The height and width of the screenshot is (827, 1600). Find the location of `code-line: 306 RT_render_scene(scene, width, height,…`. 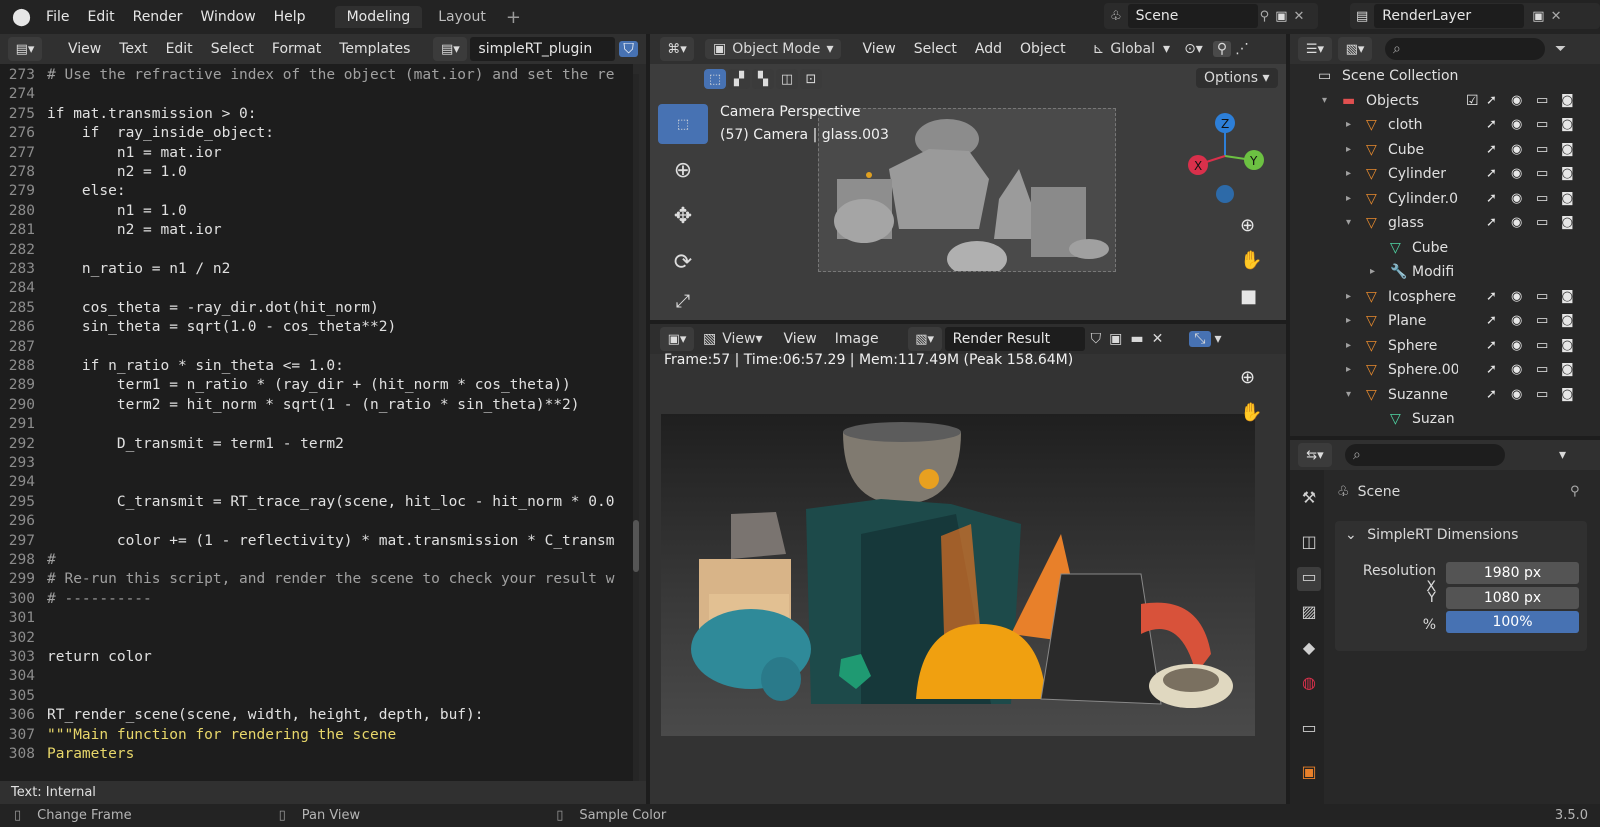

code-line: 306 RT_render_scene(scene, width, height,… is located at coordinates (316, 715).